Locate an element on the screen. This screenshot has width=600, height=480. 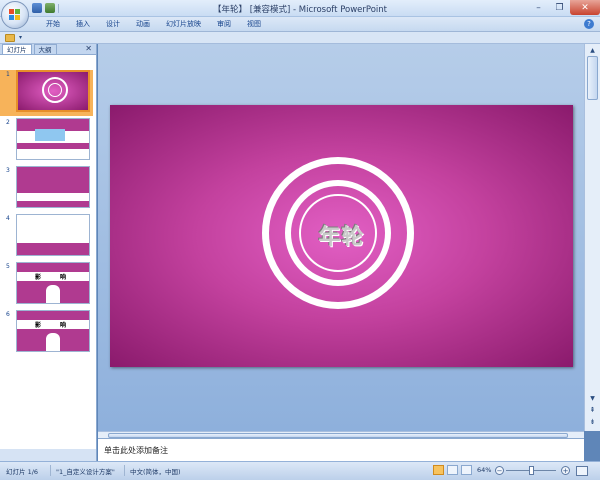
tab-review: 审阅 is located at coordinates (224, 24).